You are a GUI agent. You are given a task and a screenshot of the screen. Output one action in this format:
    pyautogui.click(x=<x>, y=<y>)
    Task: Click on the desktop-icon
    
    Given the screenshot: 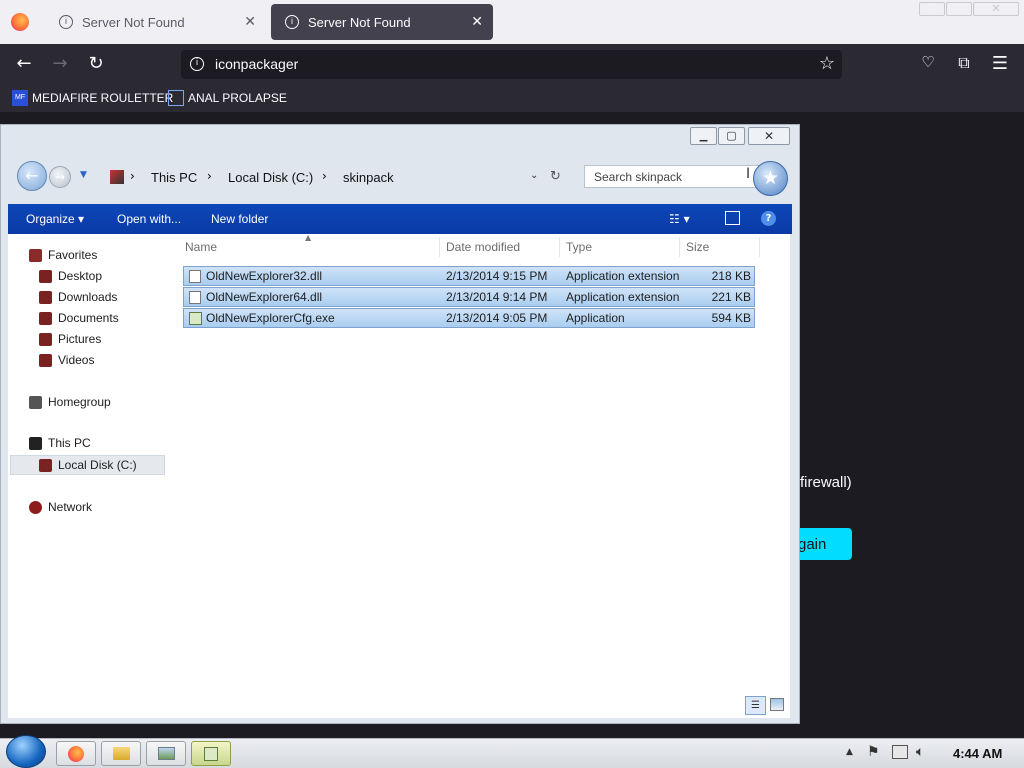 What is the action you would take?
    pyautogui.click(x=45, y=276)
    